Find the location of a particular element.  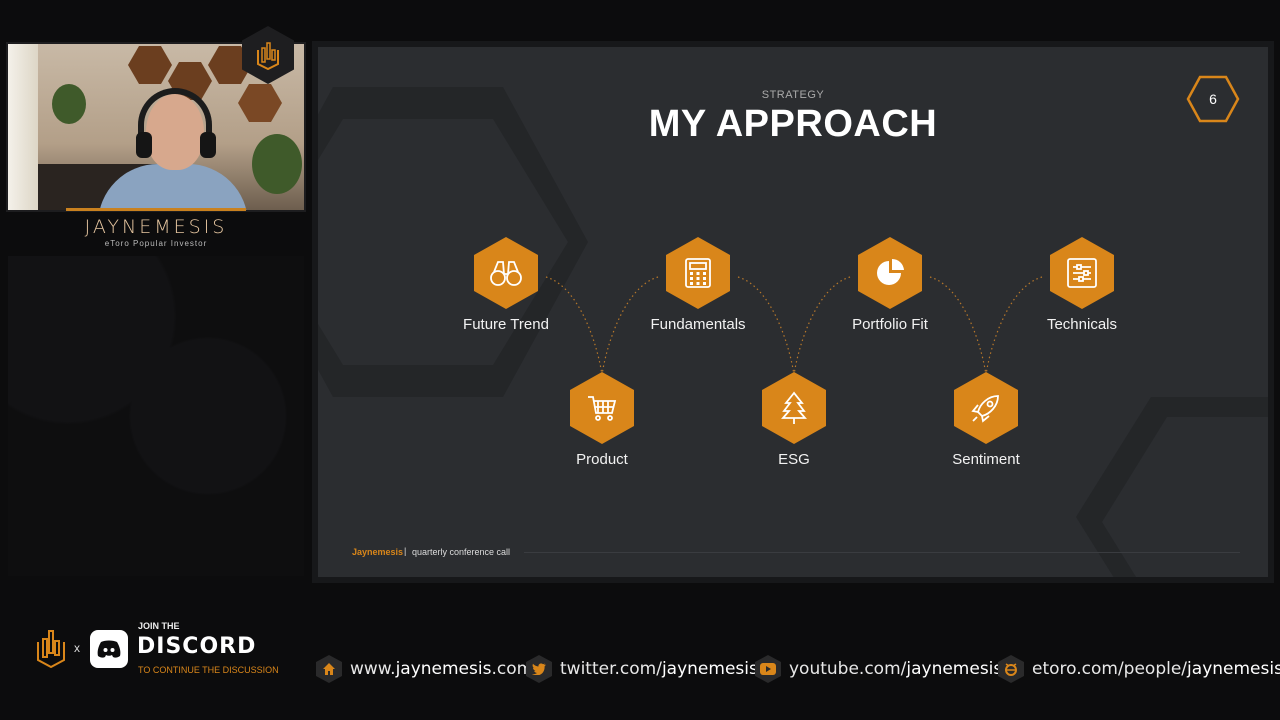

node-future-trend: Future Trend is located at coordinates (506, 285).